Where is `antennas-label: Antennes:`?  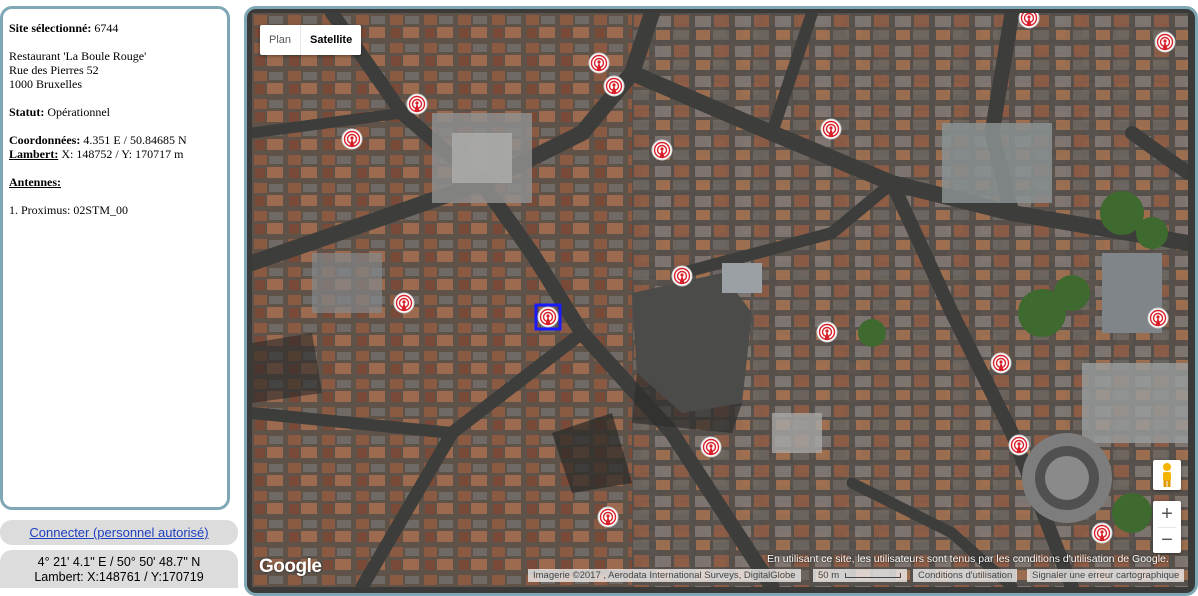 antennas-label: Antennes: is located at coordinates (35, 182).